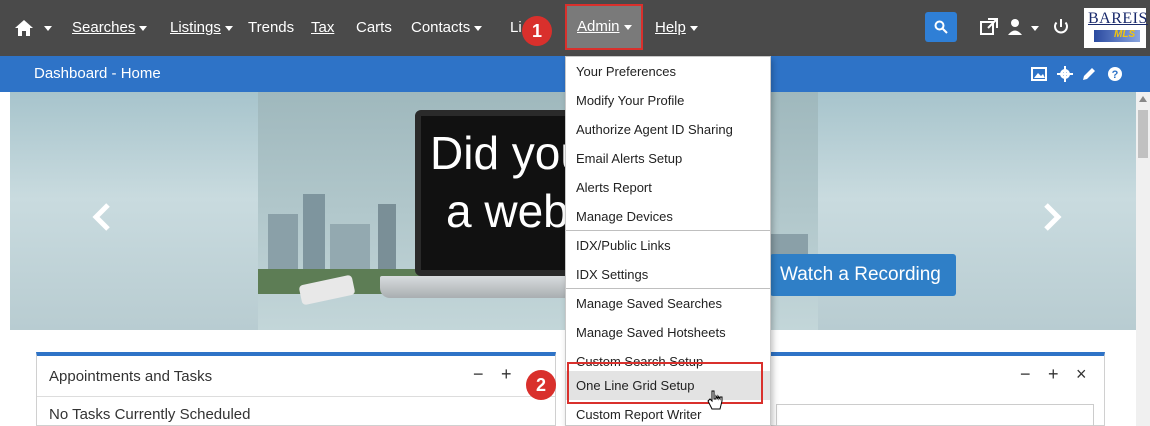 The height and width of the screenshot is (426, 1150). What do you see at coordinates (935, 389) in the screenshot?
I see `right-widget: − + ×` at bounding box center [935, 389].